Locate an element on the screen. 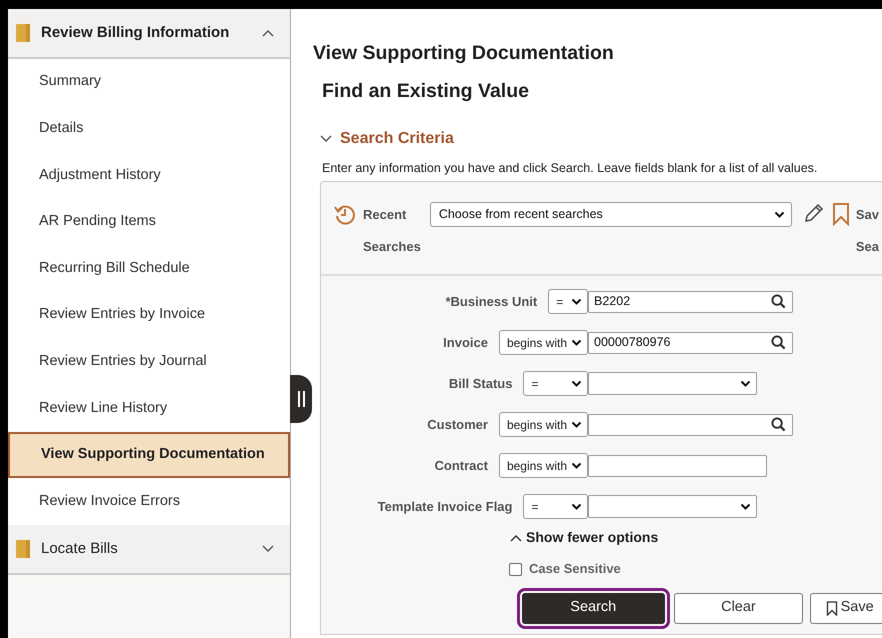  input-field is located at coordinates (677, 465).